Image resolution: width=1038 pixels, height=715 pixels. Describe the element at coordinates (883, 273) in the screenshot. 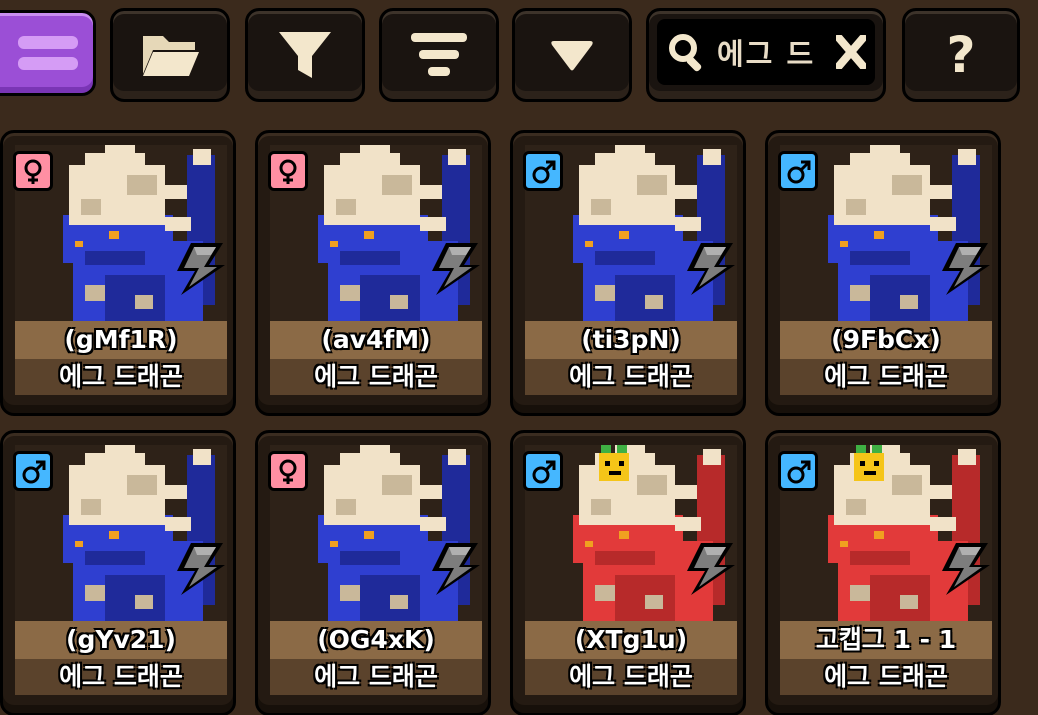

I see `dragon-card: (9FbCx) 에그 드래곤` at that location.